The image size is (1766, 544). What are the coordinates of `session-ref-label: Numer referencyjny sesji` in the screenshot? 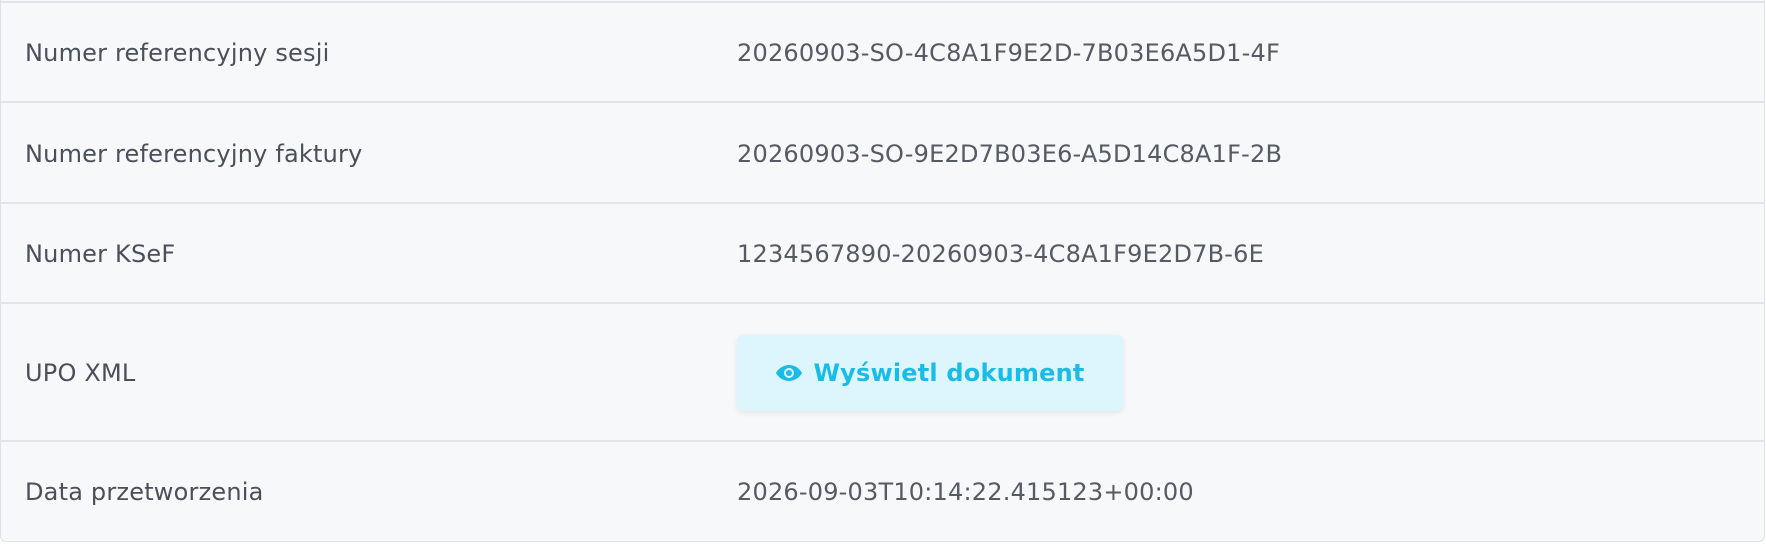 It's located at (177, 53).